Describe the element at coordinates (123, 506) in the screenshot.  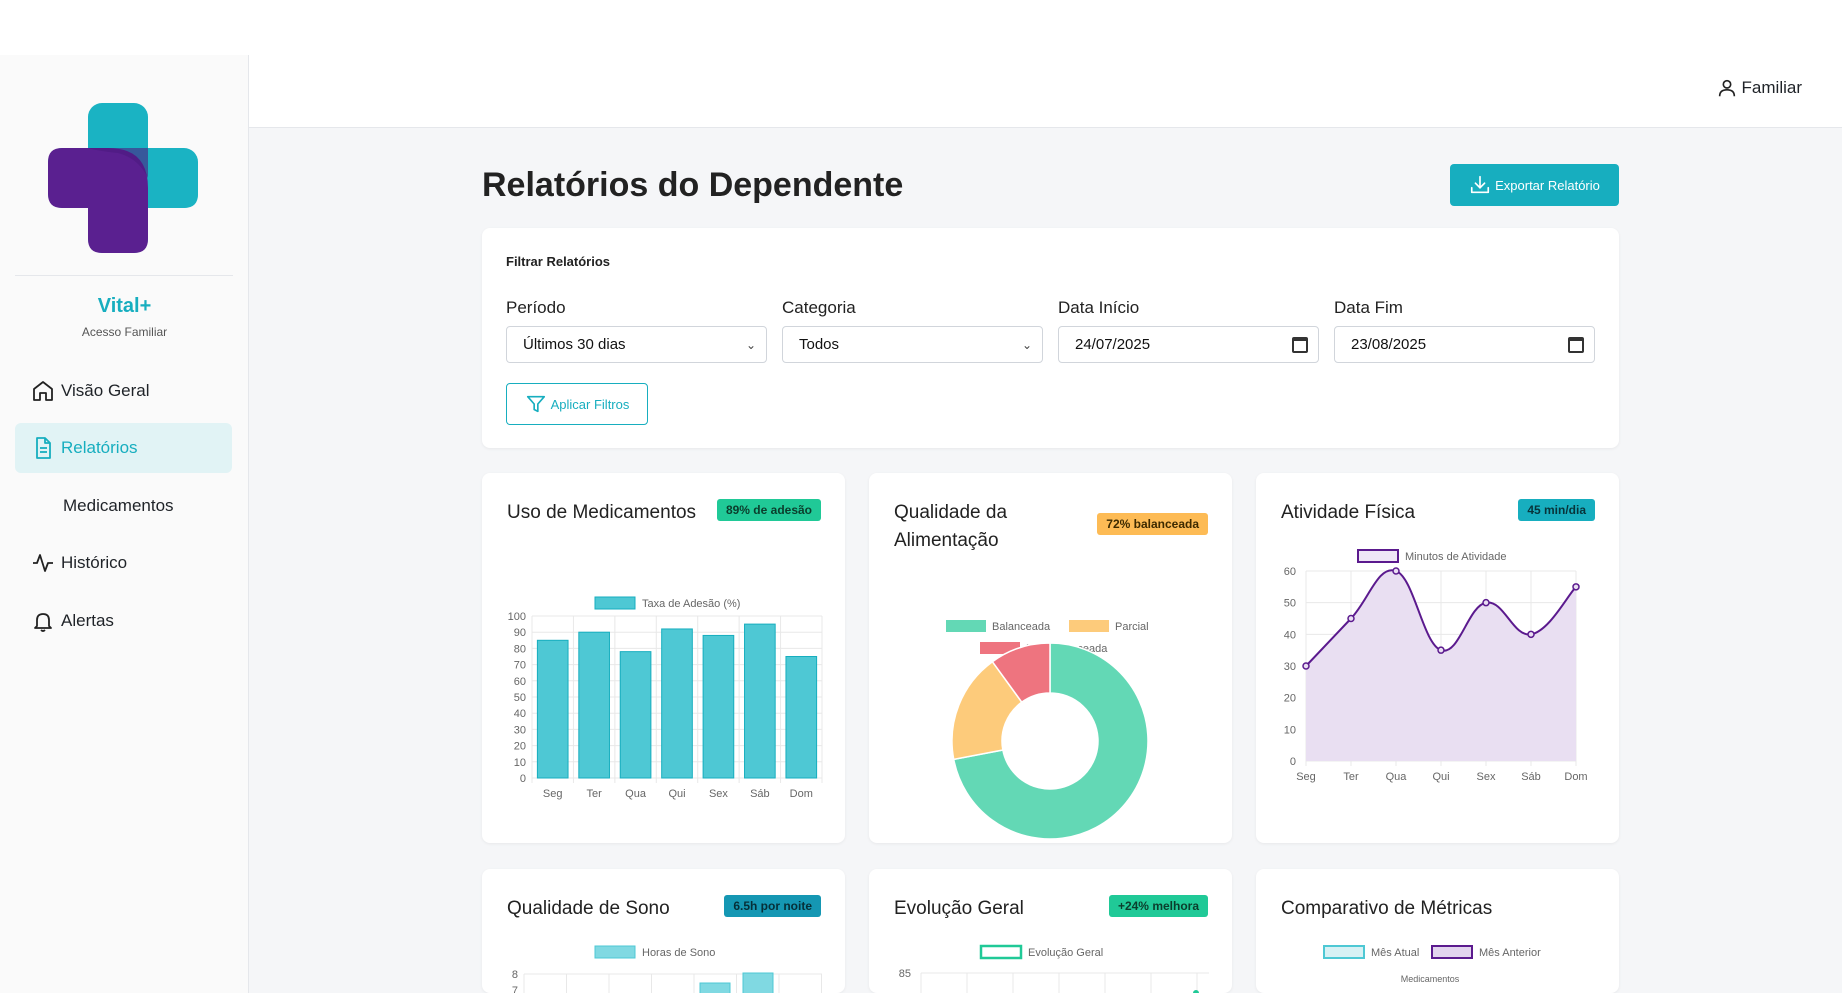
I see `nav-item-medicamentos: Medicamentos` at that location.